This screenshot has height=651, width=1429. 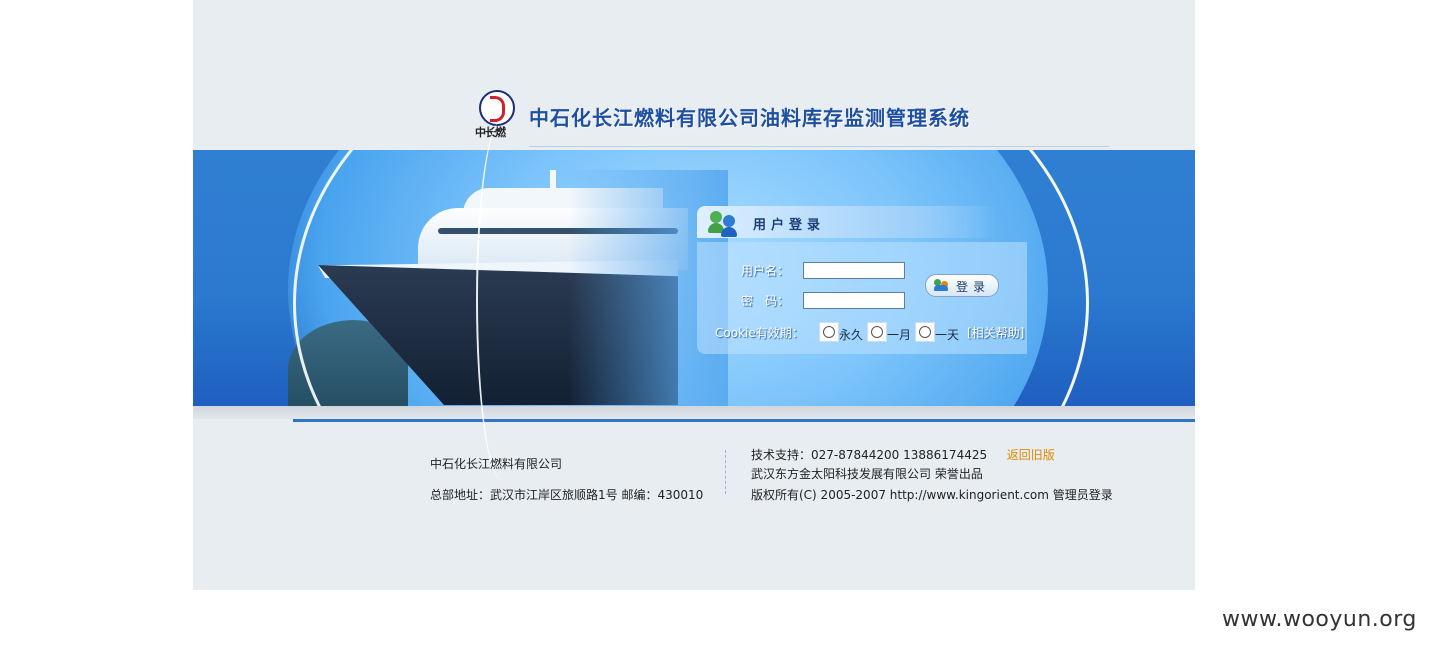 What do you see at coordinates (925, 332) in the screenshot?
I see `cookie-radio-day` at bounding box center [925, 332].